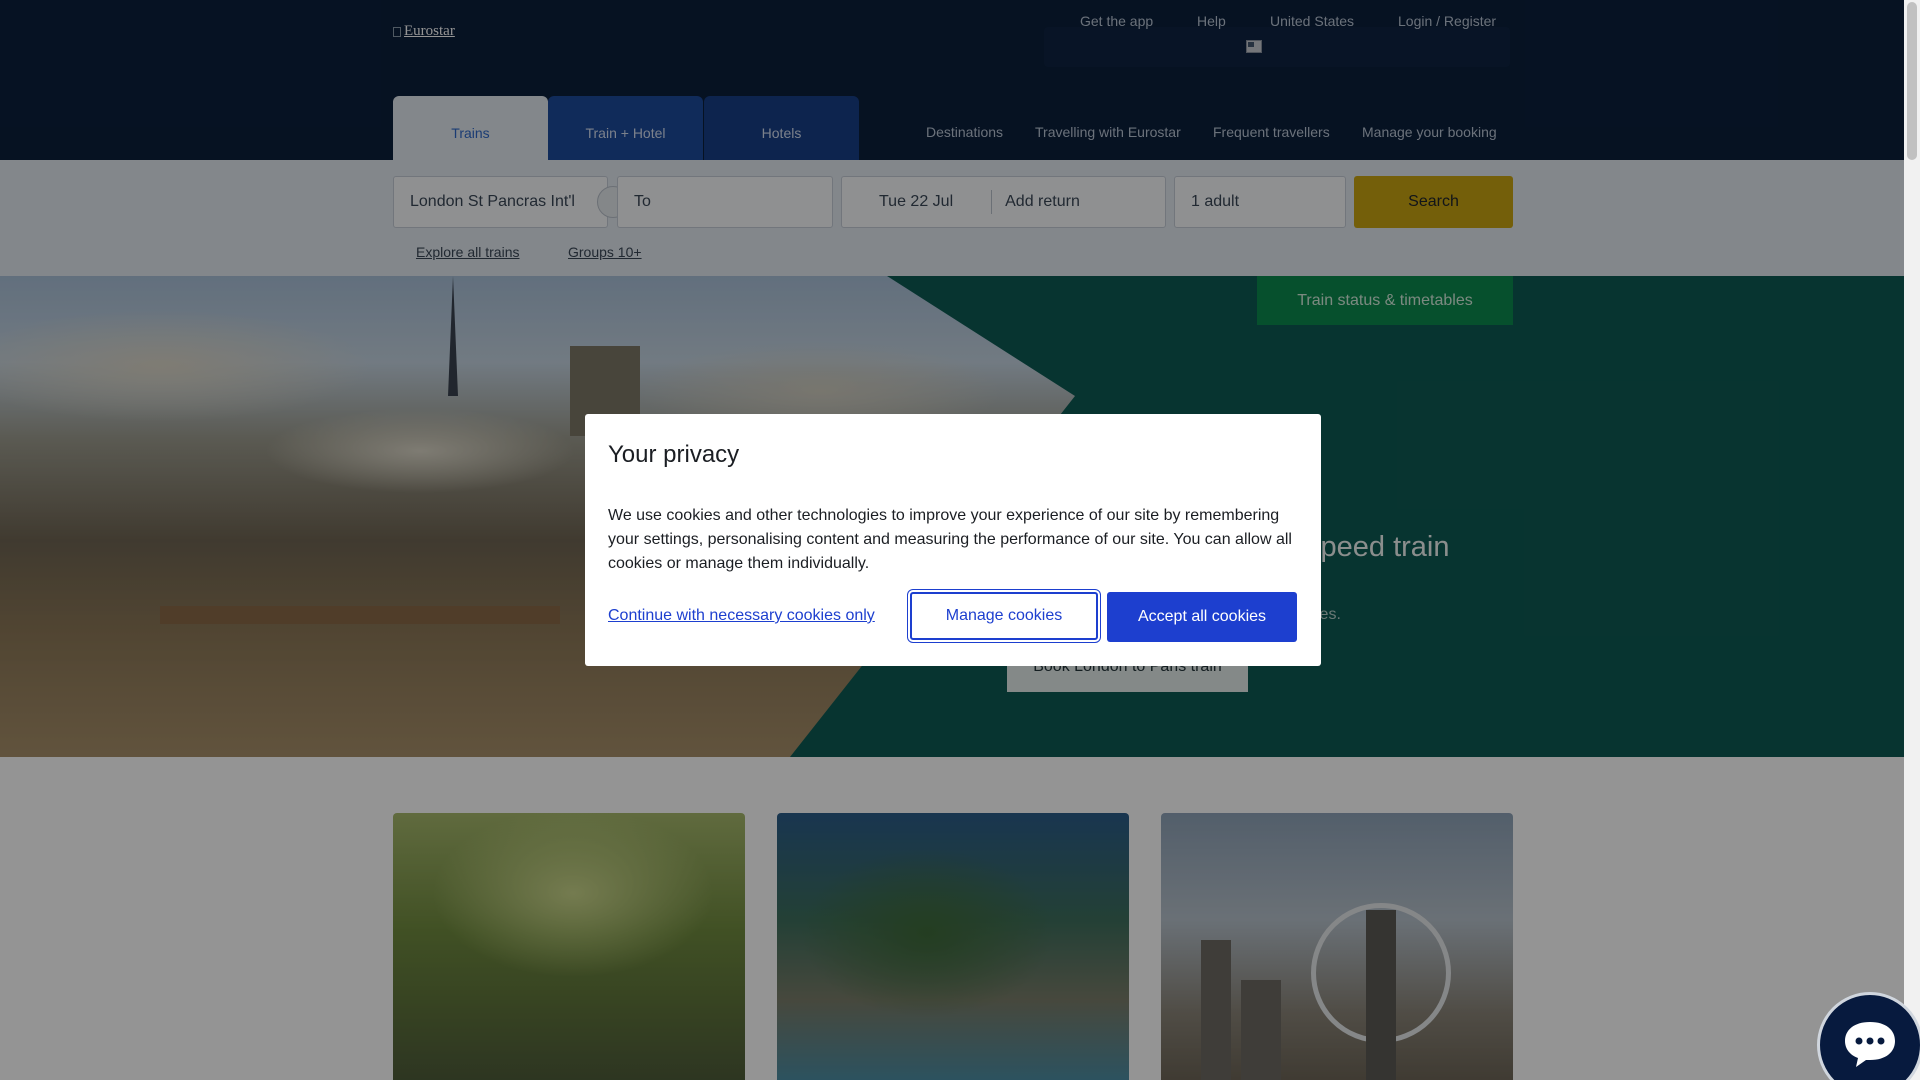  I want to click on necessary-cookies-button: Continue with necessary cookies only, so click(741, 616).